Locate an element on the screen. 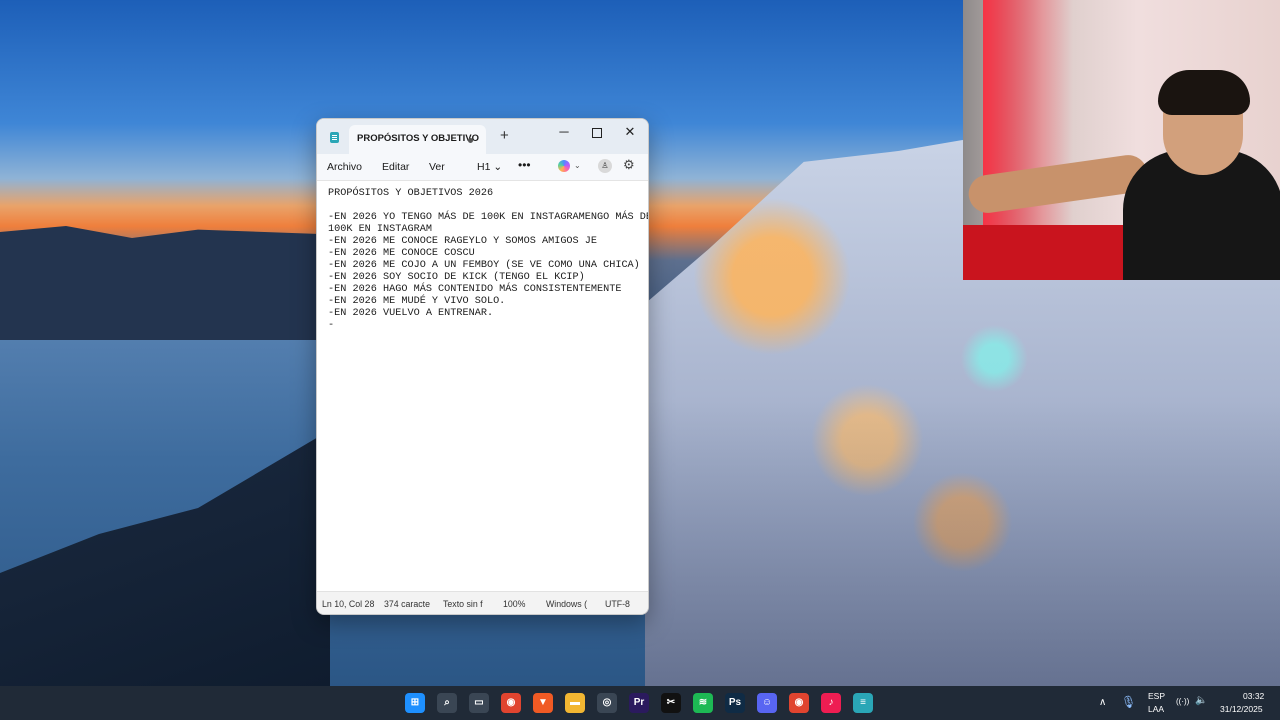  volume-icon: 🔈 is located at coordinates (1201, 700).